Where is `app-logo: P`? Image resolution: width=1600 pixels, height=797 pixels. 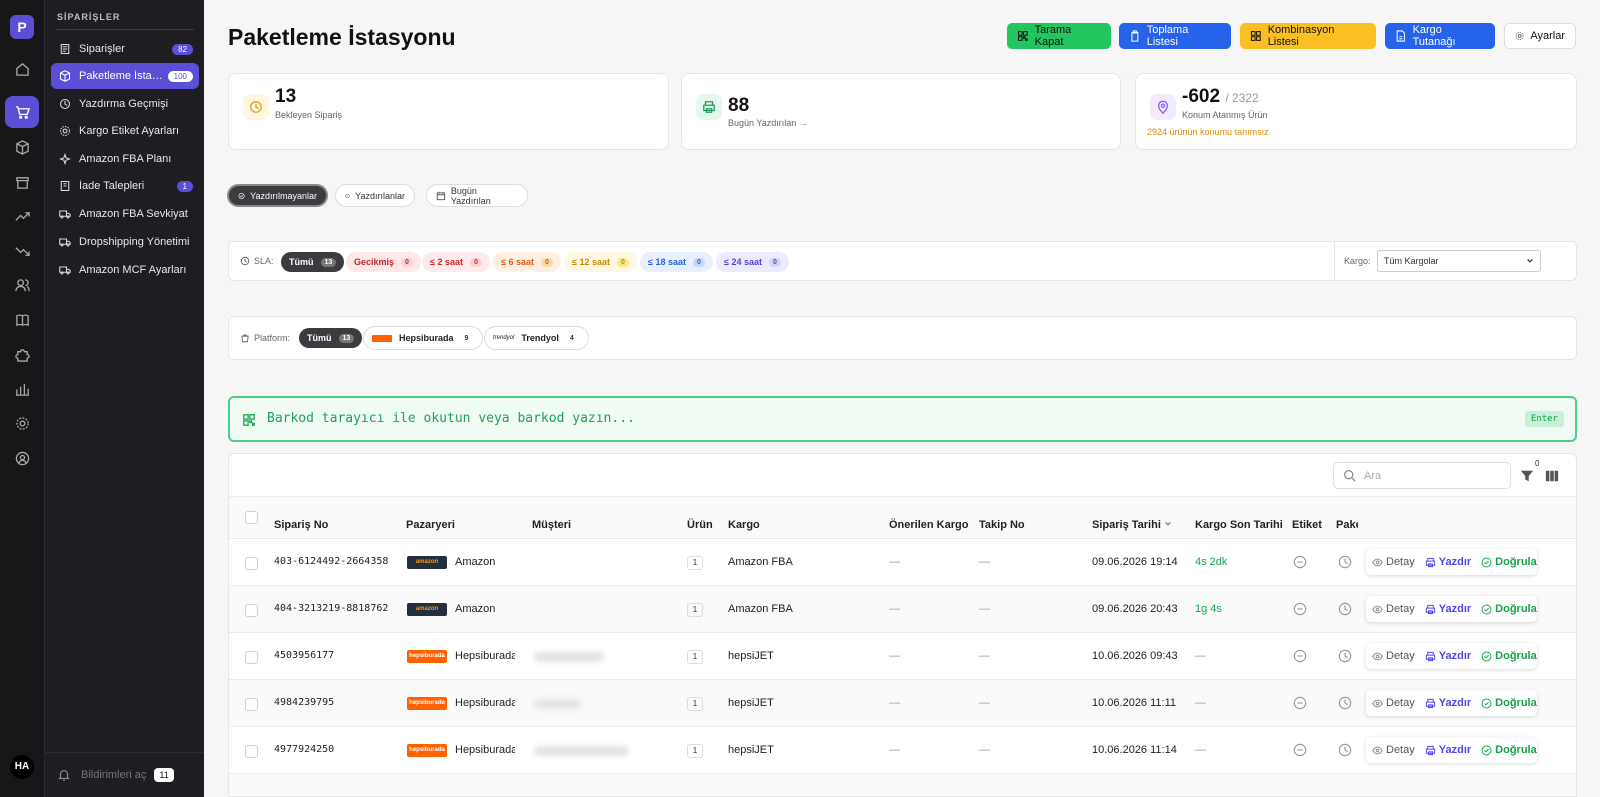 app-logo: P is located at coordinates (22, 27).